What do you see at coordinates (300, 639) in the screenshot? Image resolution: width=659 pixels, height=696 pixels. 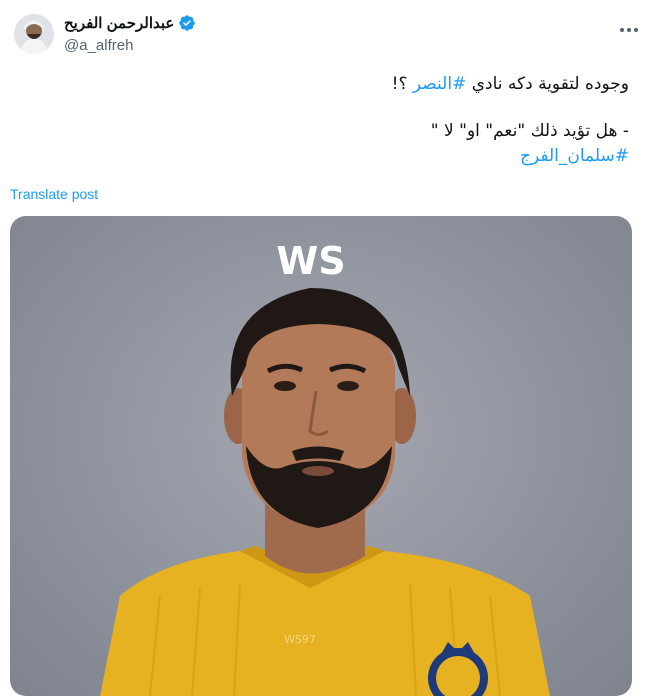 I see `shirt-mark-text: WS97` at bounding box center [300, 639].